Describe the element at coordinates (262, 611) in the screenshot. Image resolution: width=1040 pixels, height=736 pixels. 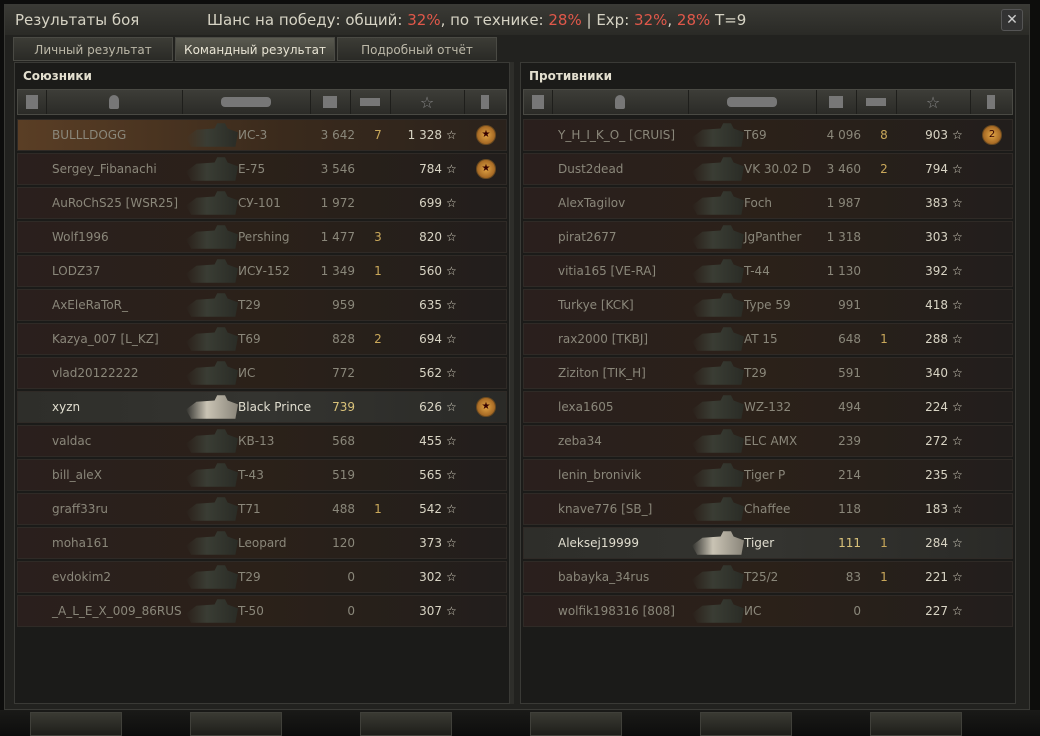
I see `player-row: _A_L_E_X_009_86RUS T-50 0 307 ☆` at that location.